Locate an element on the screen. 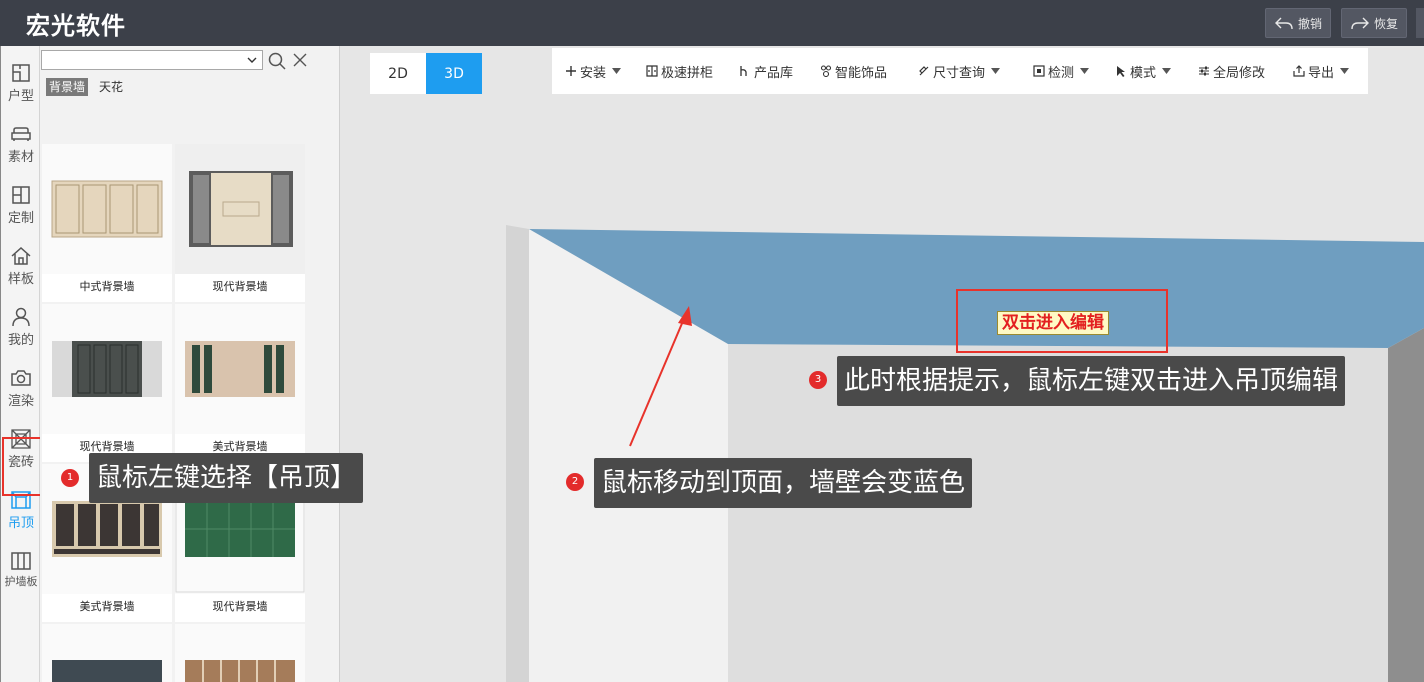 The image size is (1424, 682). main-toolbar: 安装 极速拼柜 产品库 智能饰品 尺寸查询 检测 模式 全局修改 导出 is located at coordinates (960, 71).